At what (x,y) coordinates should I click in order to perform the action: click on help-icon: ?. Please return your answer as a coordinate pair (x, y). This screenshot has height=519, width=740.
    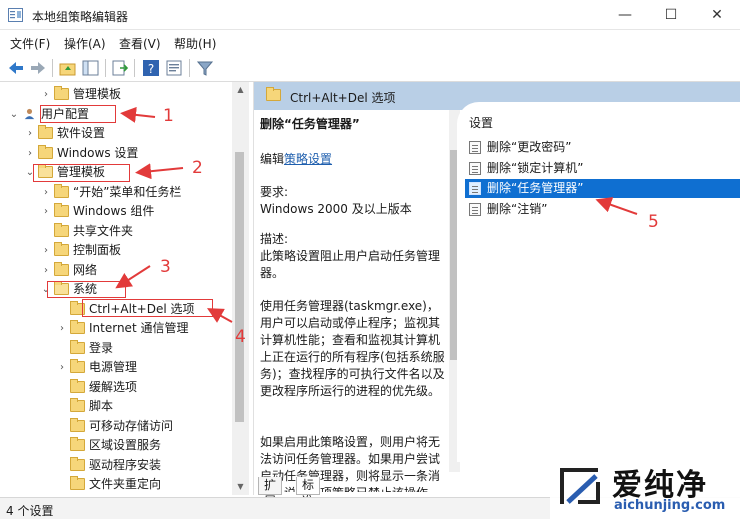
    Looking at the image, I should click on (151, 68).